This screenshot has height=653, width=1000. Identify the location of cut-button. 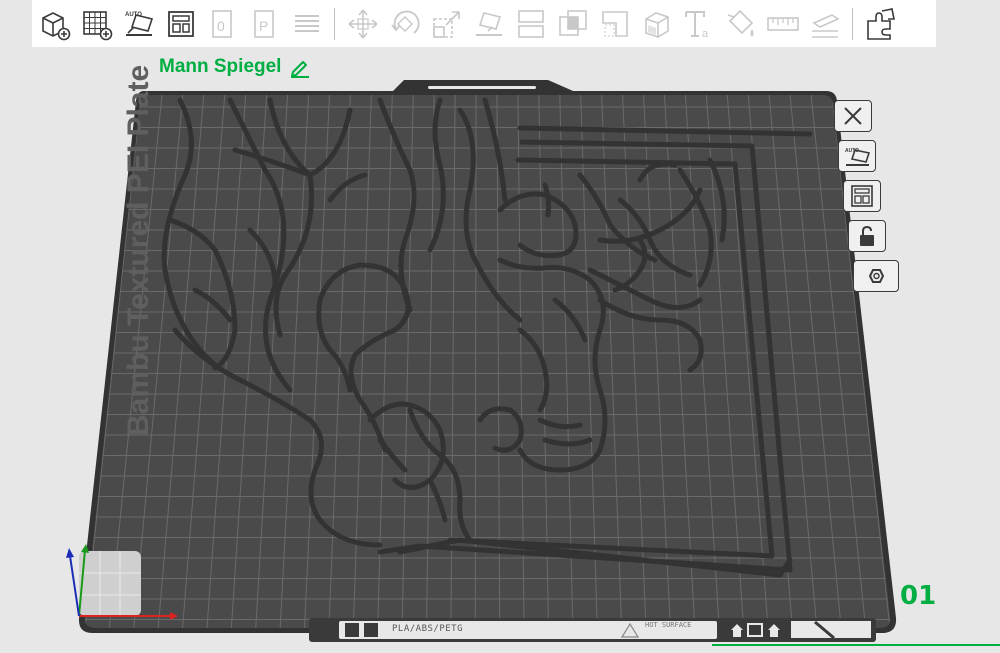
(530, 24).